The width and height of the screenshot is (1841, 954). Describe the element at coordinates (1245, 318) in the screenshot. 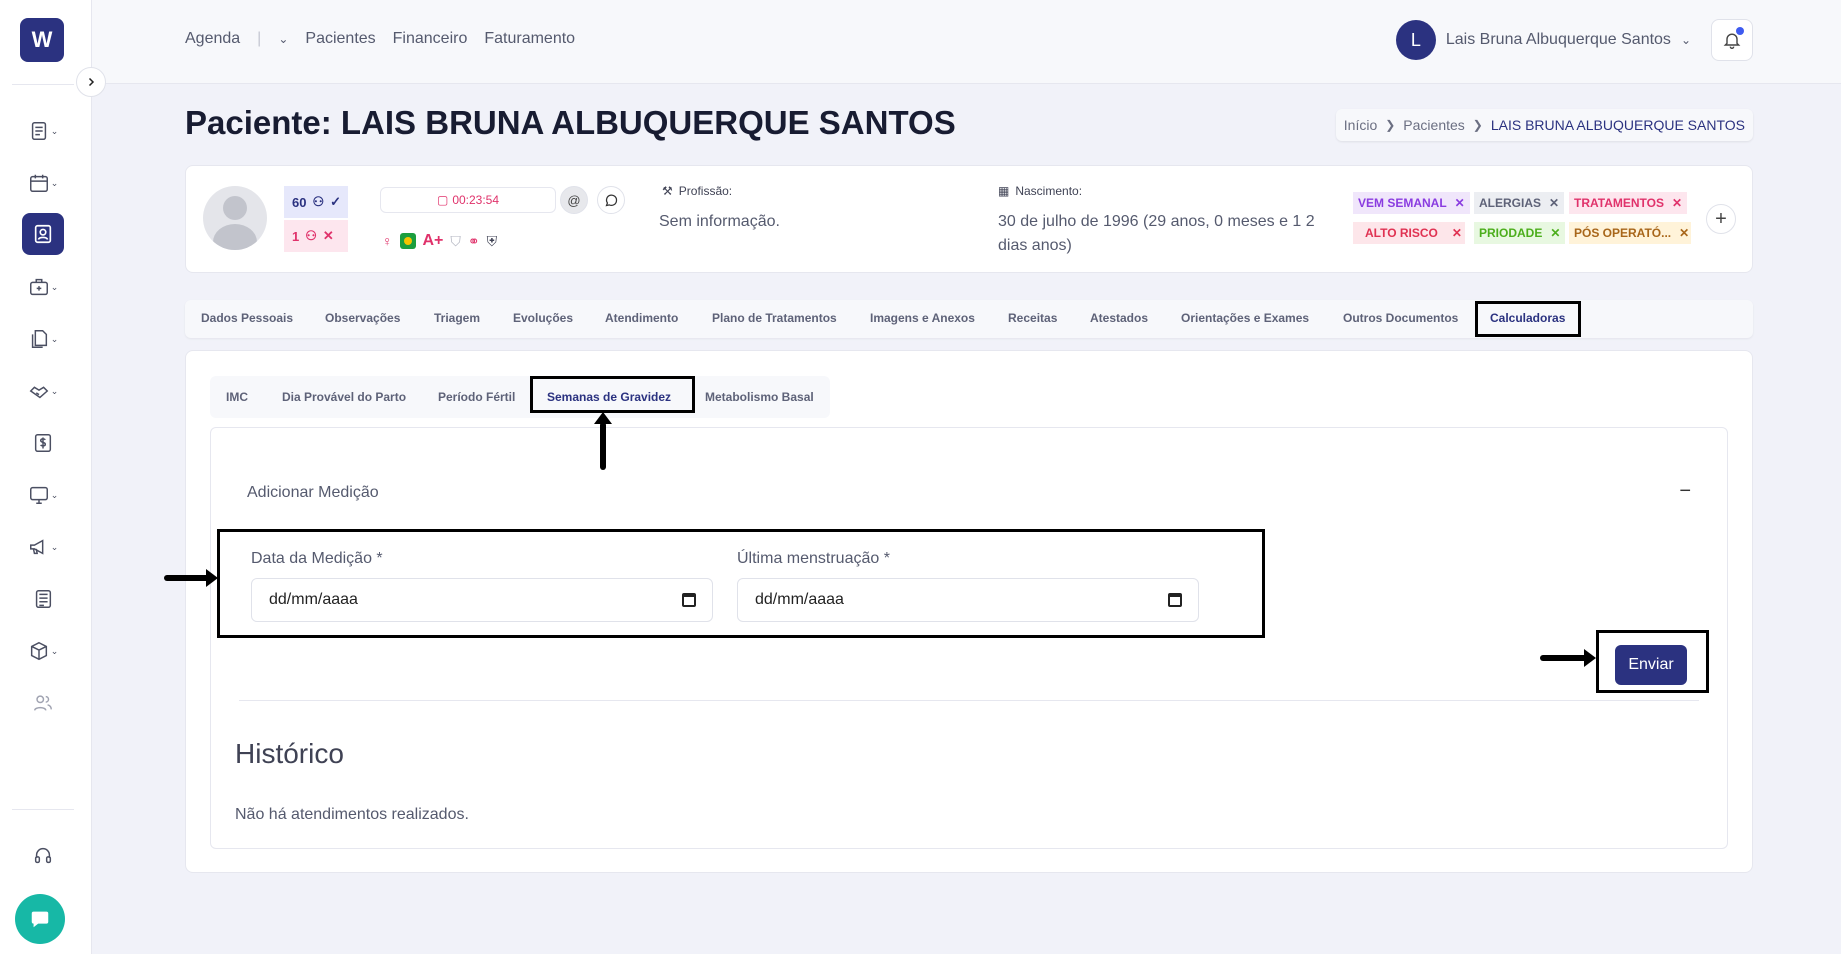

I see `tab-orientacoes-exames: Orientações e Exames` at that location.